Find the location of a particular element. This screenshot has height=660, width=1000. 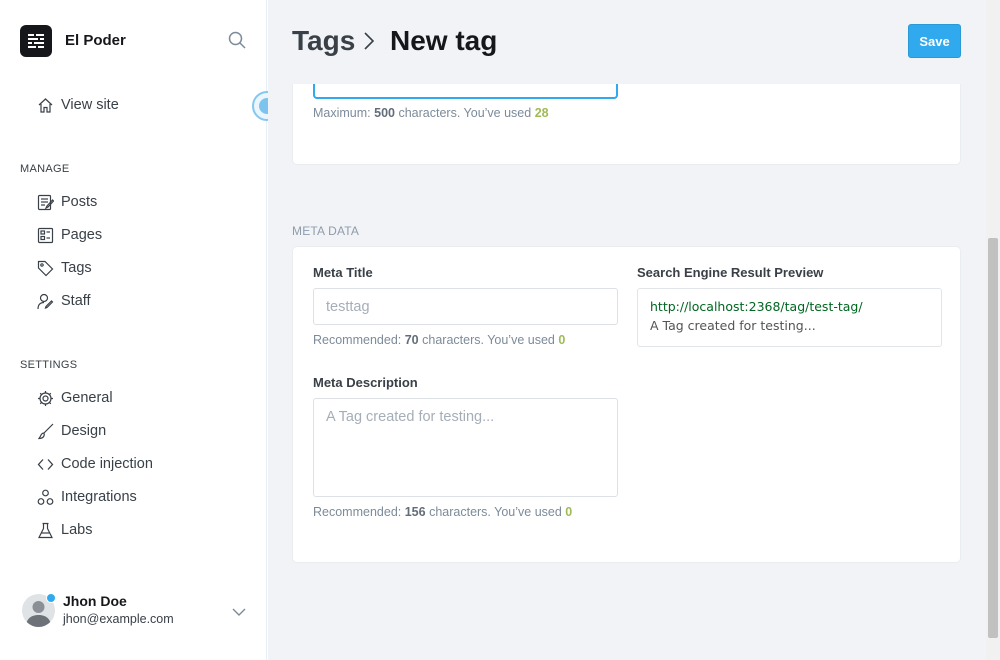

sidebar-item-design: Design is located at coordinates (71, 431).